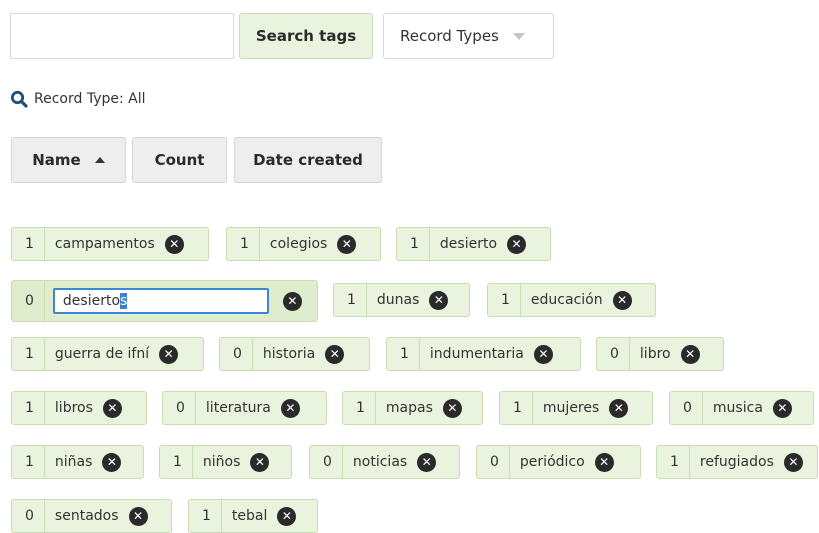 The height and width of the screenshot is (533, 819). I want to click on tag-item: 0 periódico ✕, so click(558, 462).